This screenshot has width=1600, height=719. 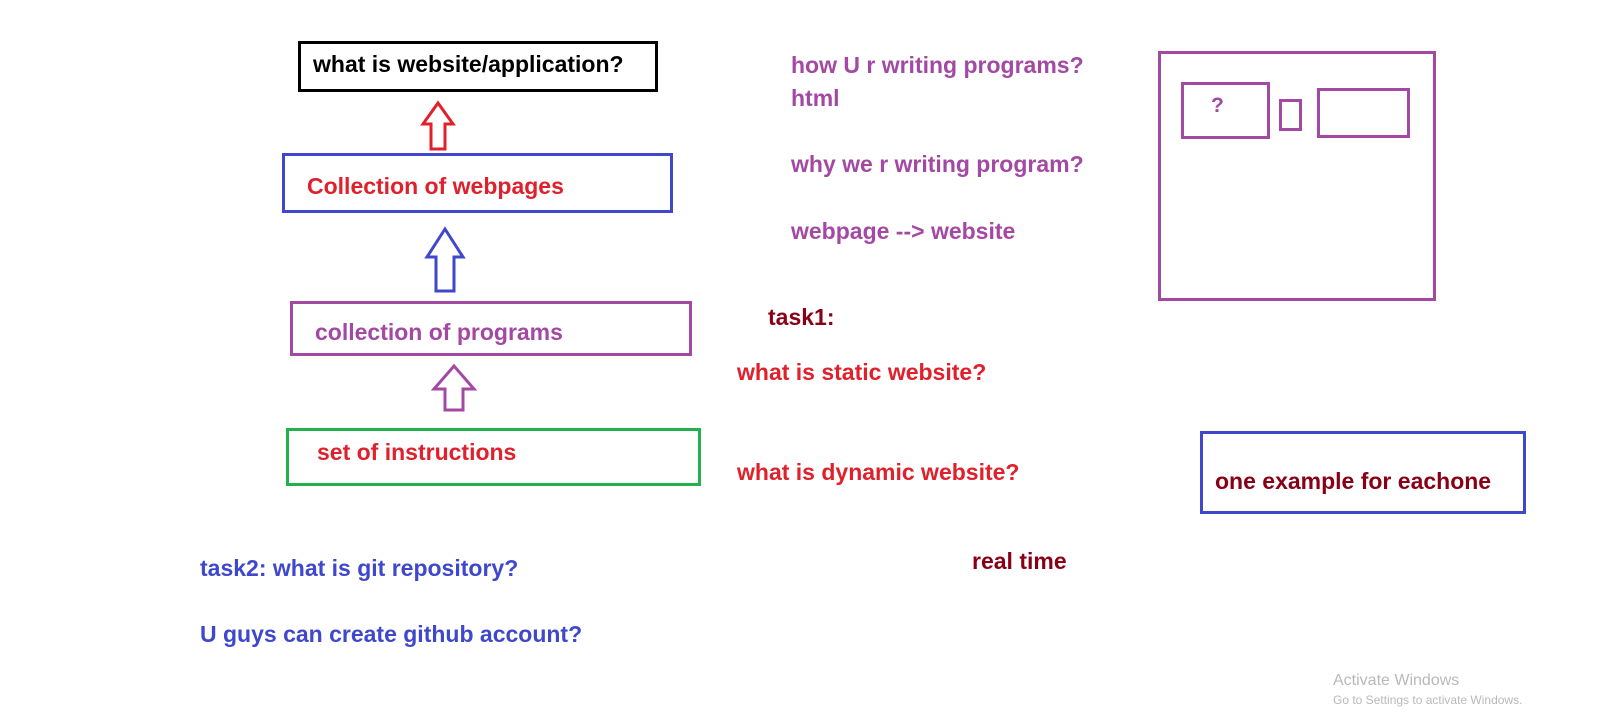 I want to click on sketch-block-left, so click(x=1225, y=110).